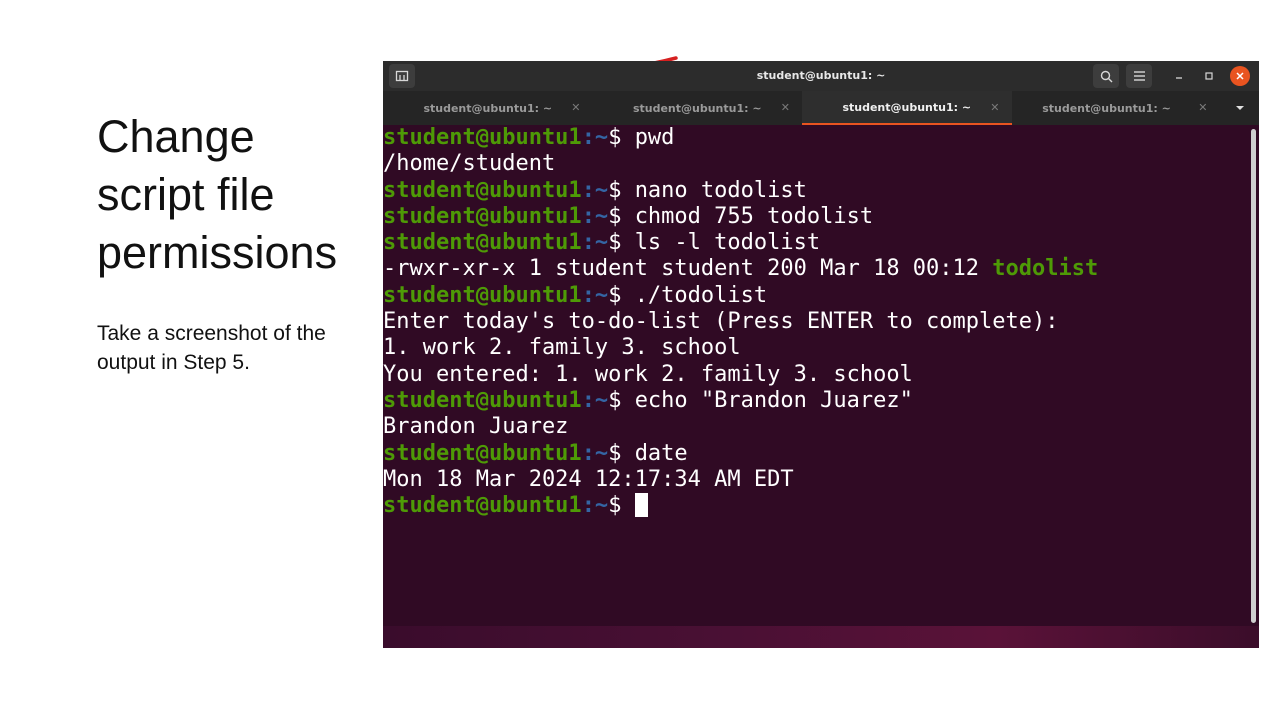 This screenshot has height=720, width=1280. I want to click on minimize-icon, so click(1179, 78).